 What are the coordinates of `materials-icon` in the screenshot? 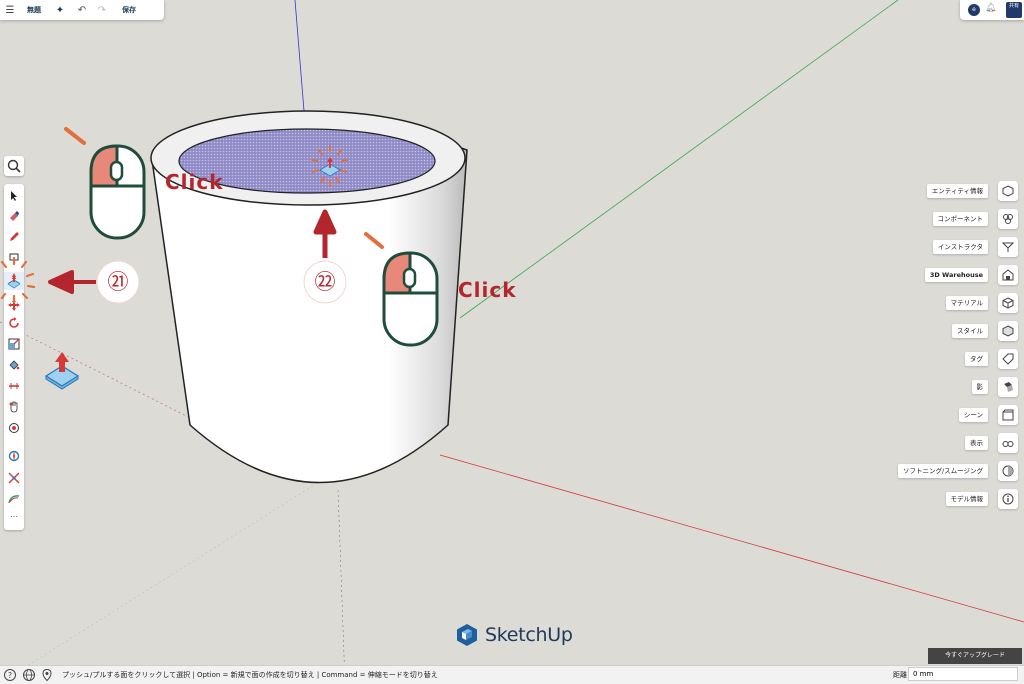 It's located at (1008, 303).